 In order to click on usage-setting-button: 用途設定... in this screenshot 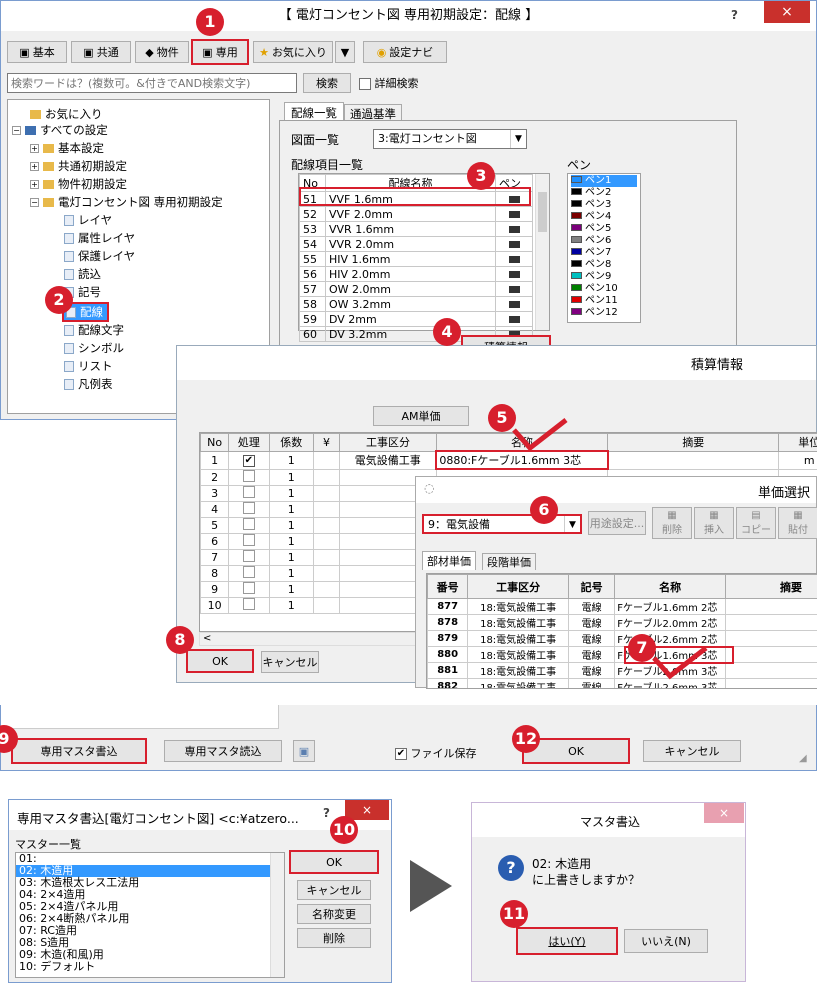, I will do `click(617, 523)`.